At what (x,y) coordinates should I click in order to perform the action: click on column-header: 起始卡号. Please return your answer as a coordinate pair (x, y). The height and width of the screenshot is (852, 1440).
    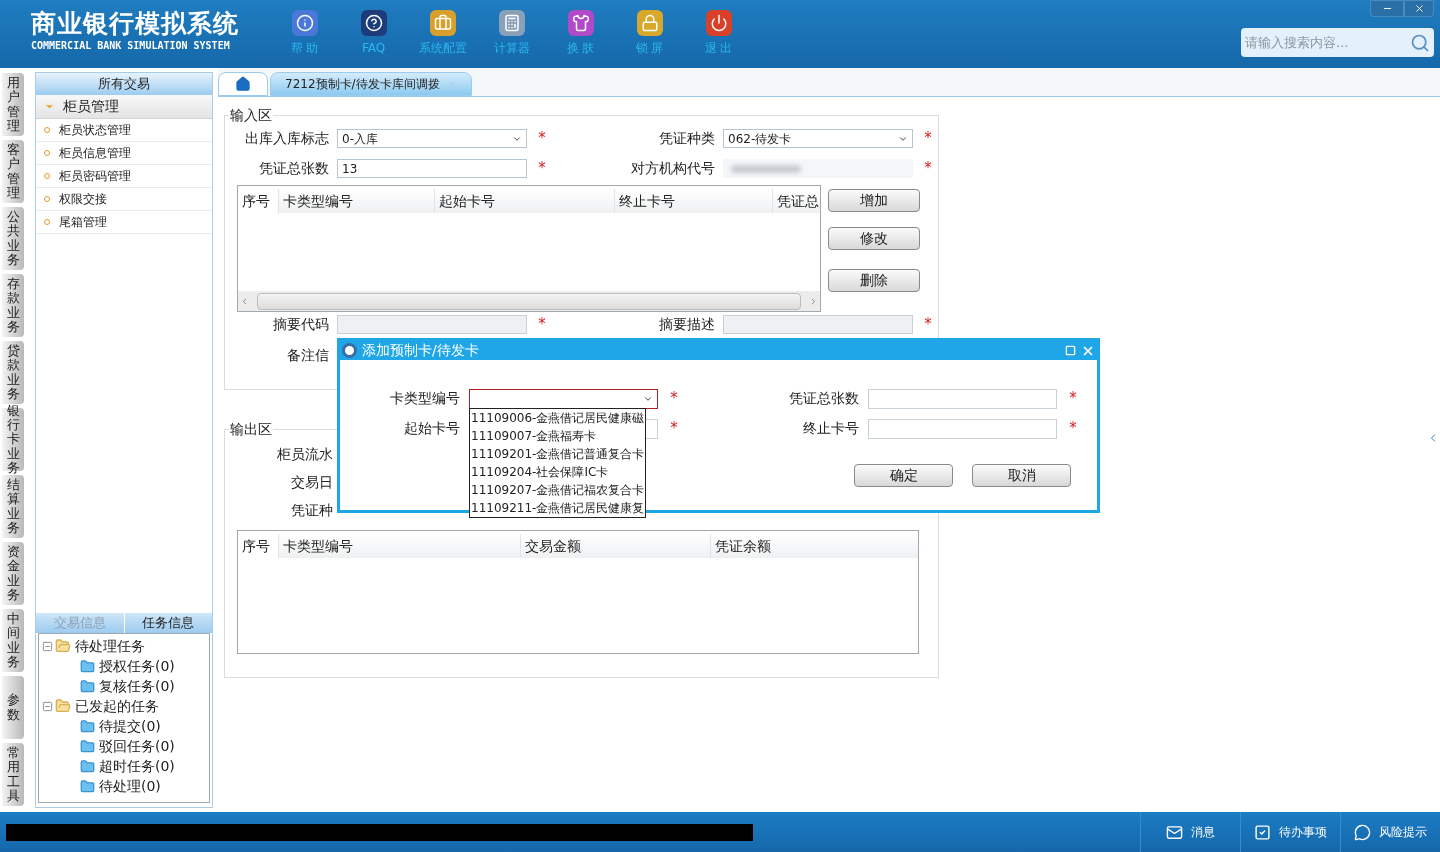
    Looking at the image, I should click on (524, 201).